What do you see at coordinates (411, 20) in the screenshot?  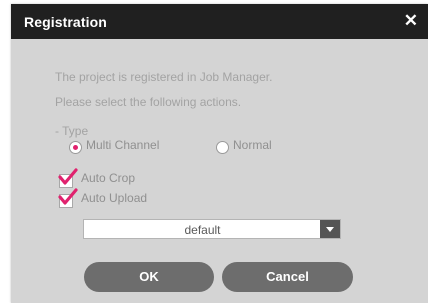 I see `close-icon: ✕` at bounding box center [411, 20].